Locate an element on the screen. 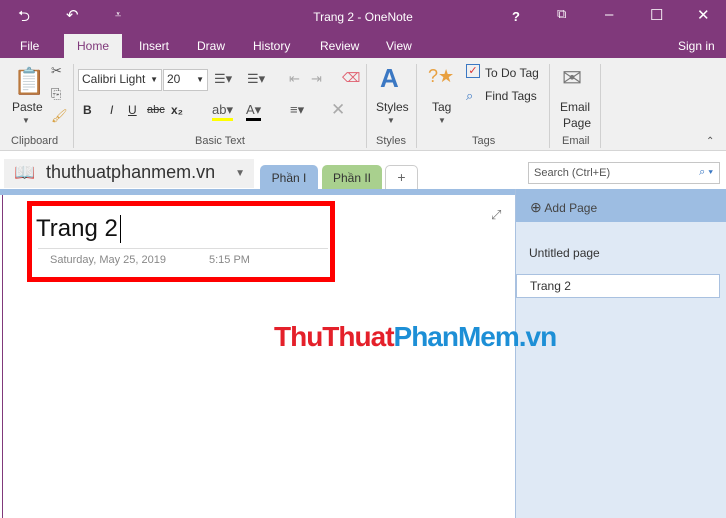  increase-indent-icon: ⇥ is located at coordinates (316, 79).